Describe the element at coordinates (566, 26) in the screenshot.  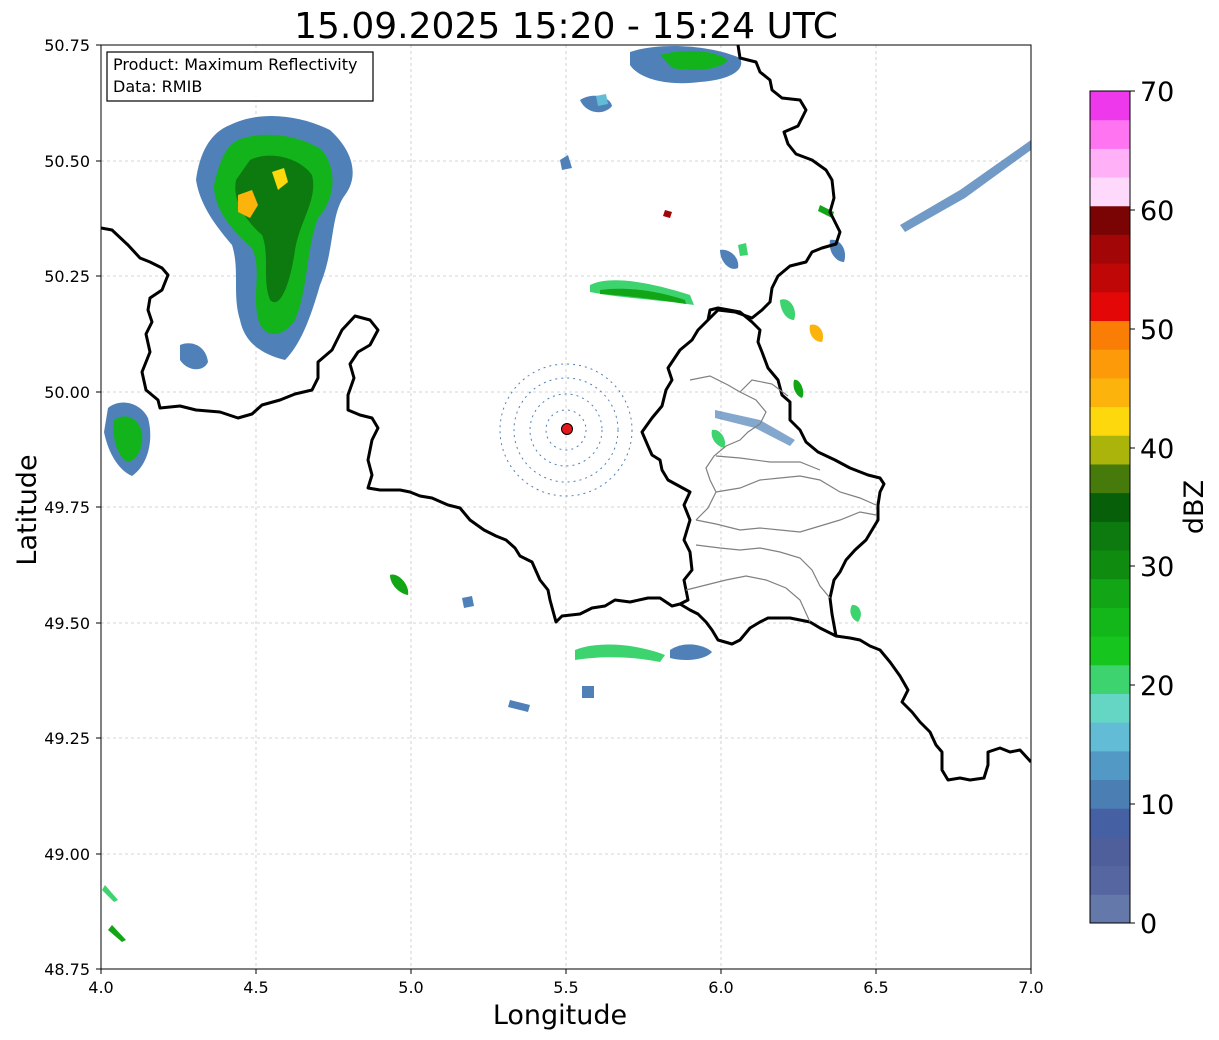
I see `map-title: 15.09.2025 15:20 - 15:24 UTC` at that location.